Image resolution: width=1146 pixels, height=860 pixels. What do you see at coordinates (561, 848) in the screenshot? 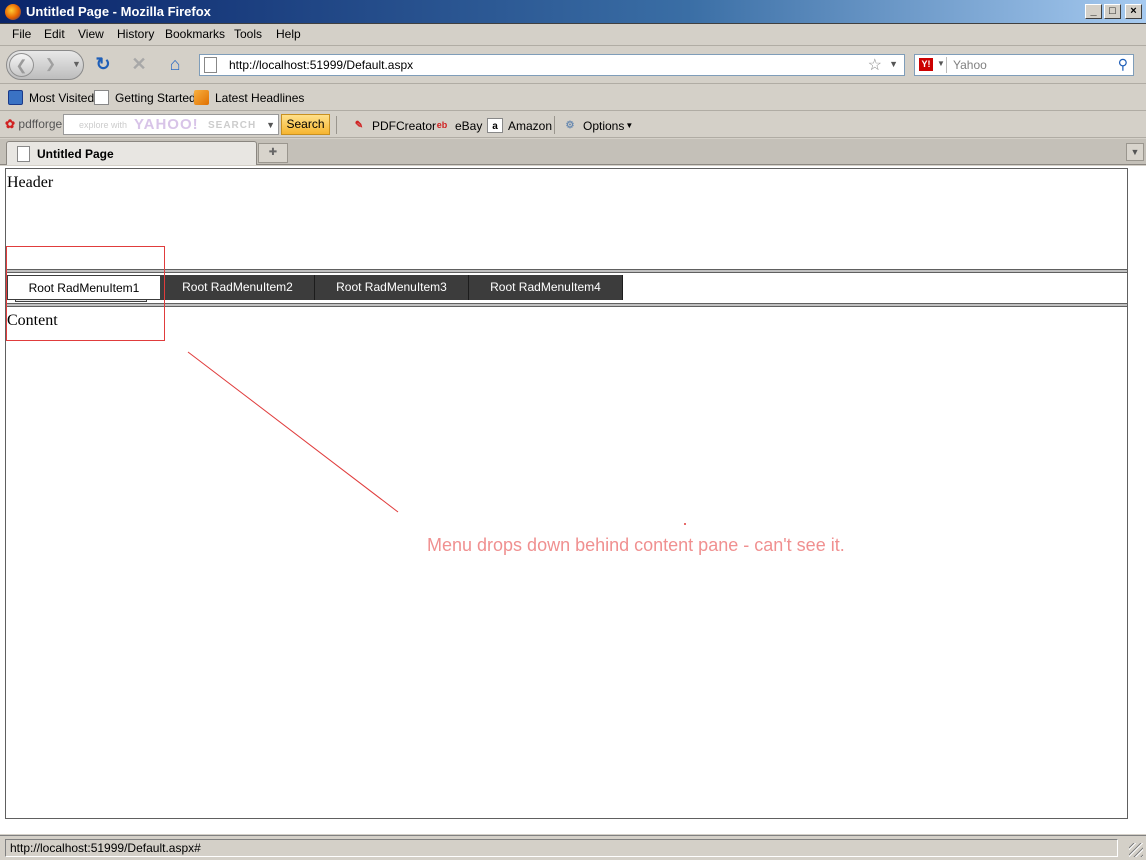
I see `status-text: http://localhost:51999/Default.aspx#` at bounding box center [561, 848].